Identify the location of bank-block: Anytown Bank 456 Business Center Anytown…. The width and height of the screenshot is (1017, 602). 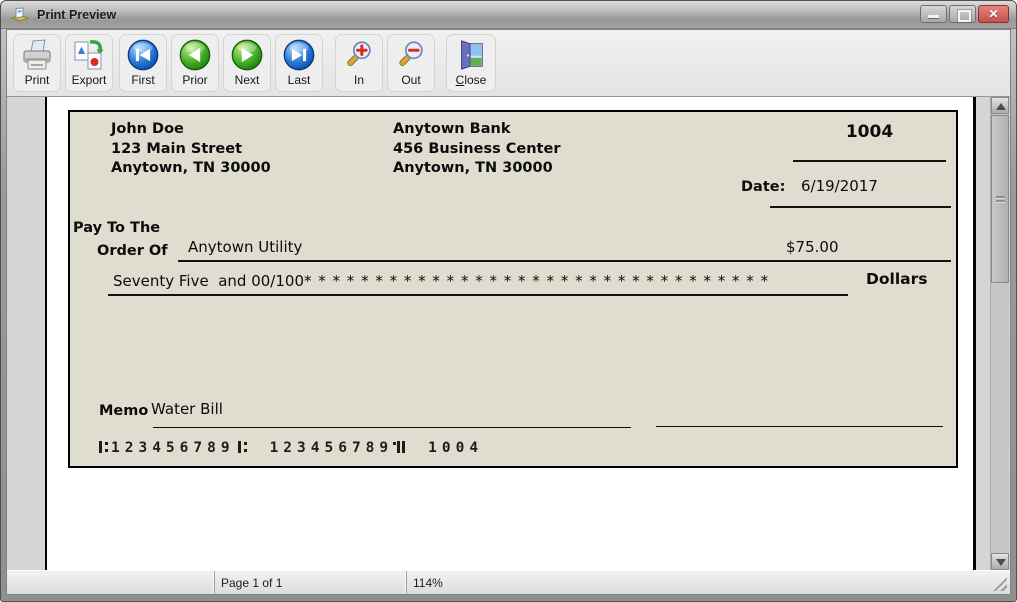
(476, 149).